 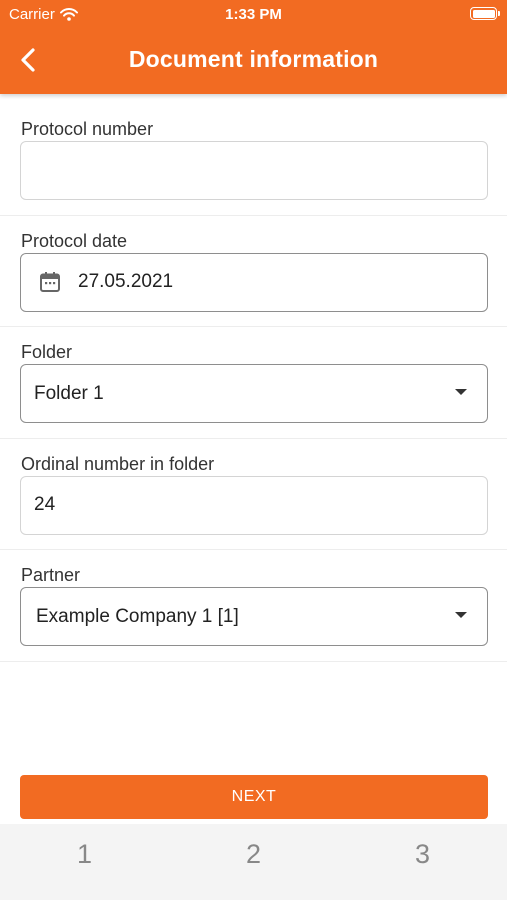 I want to click on nav-bar: Document information, so click(x=253, y=60).